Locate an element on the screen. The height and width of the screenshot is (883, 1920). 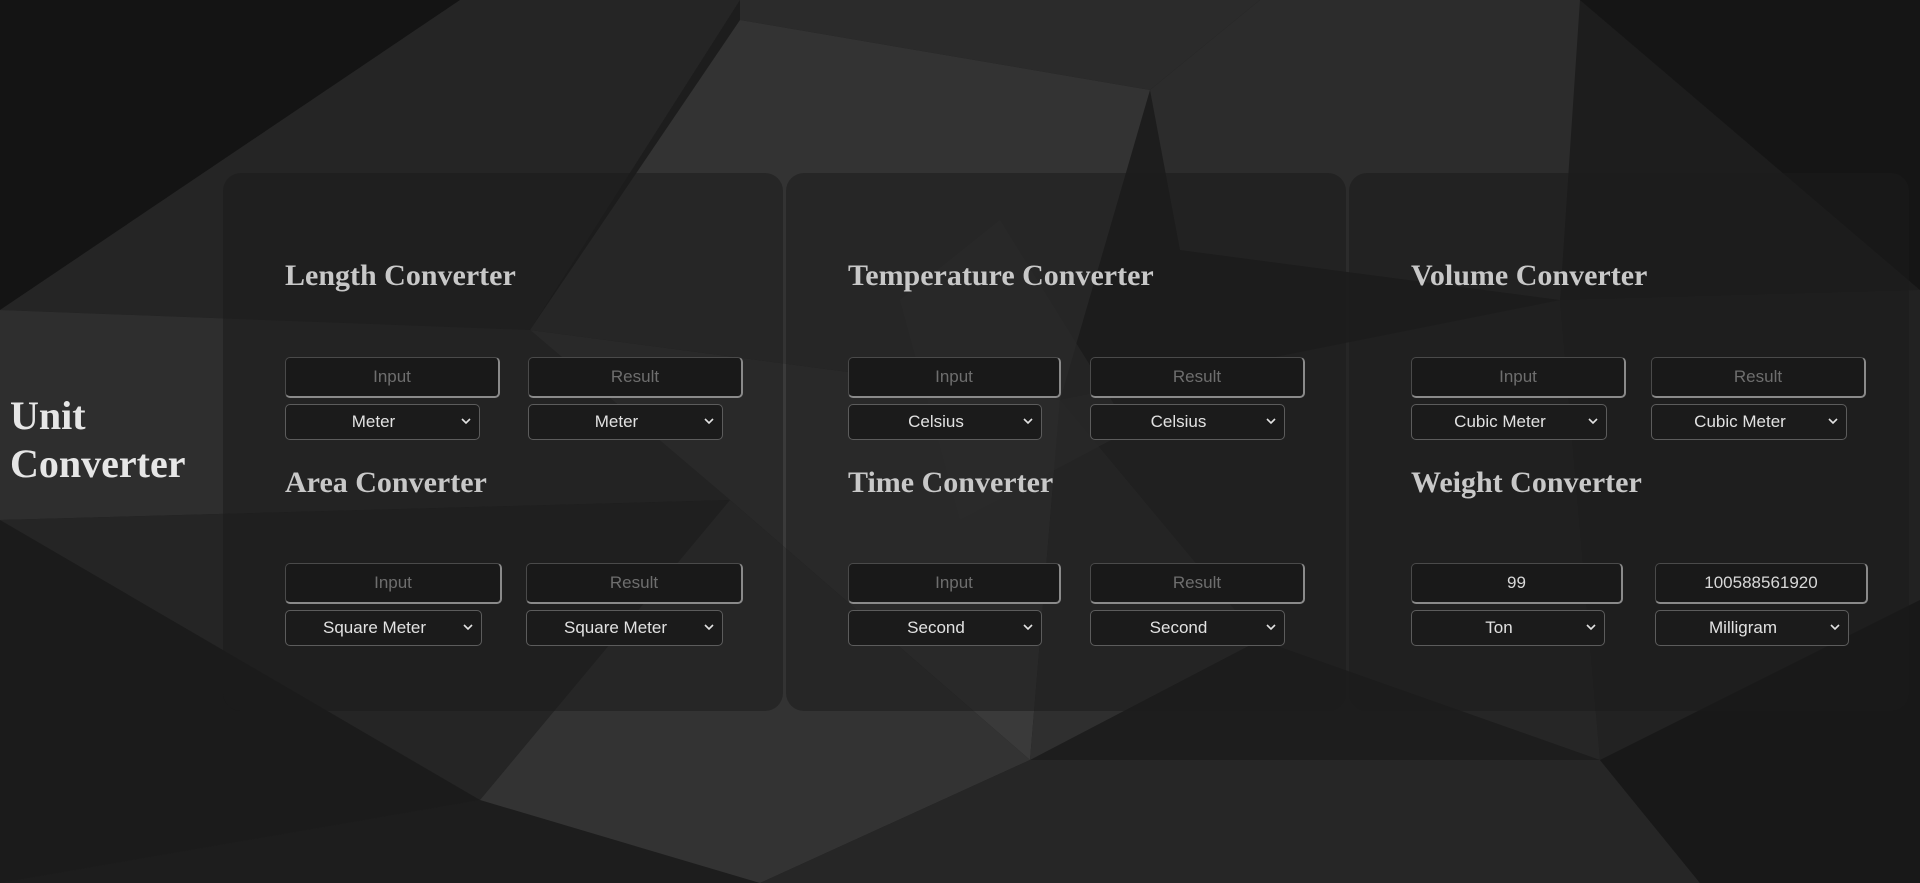
time-converter: Time Converter Second Second is located at coordinates (1076, 555).